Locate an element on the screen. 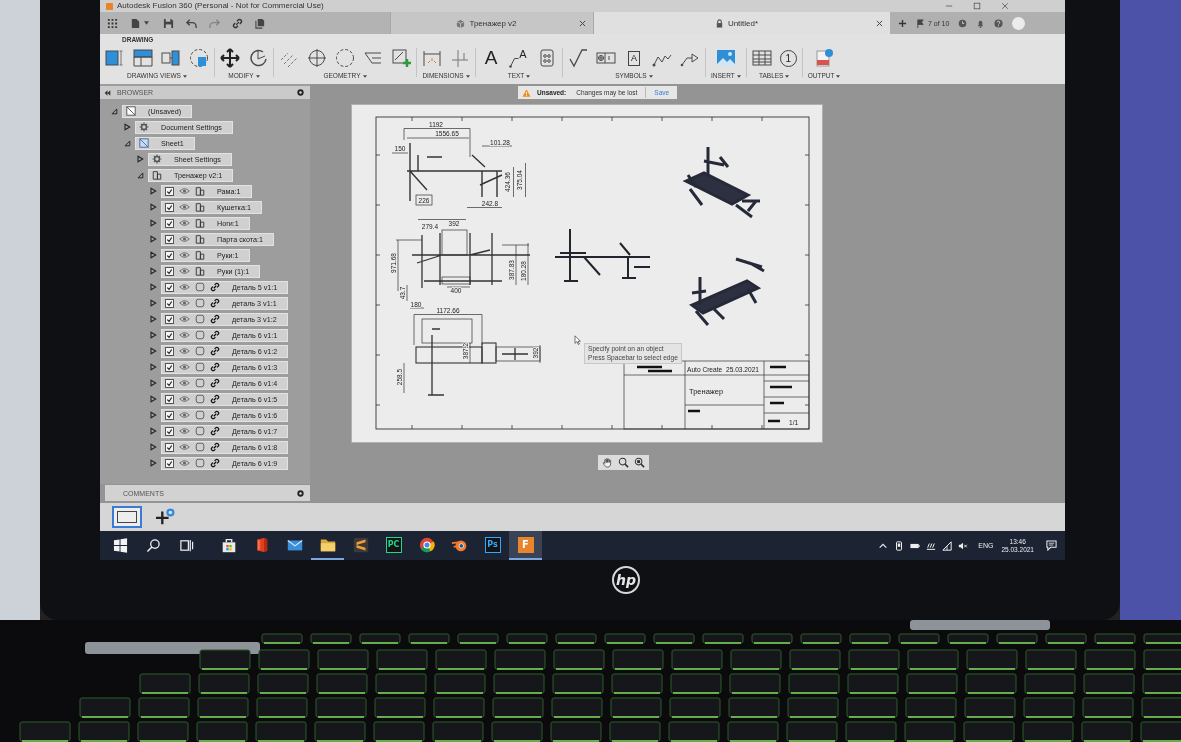 The height and width of the screenshot is (742, 1181). taskbar-button: Ps is located at coordinates (492, 545).